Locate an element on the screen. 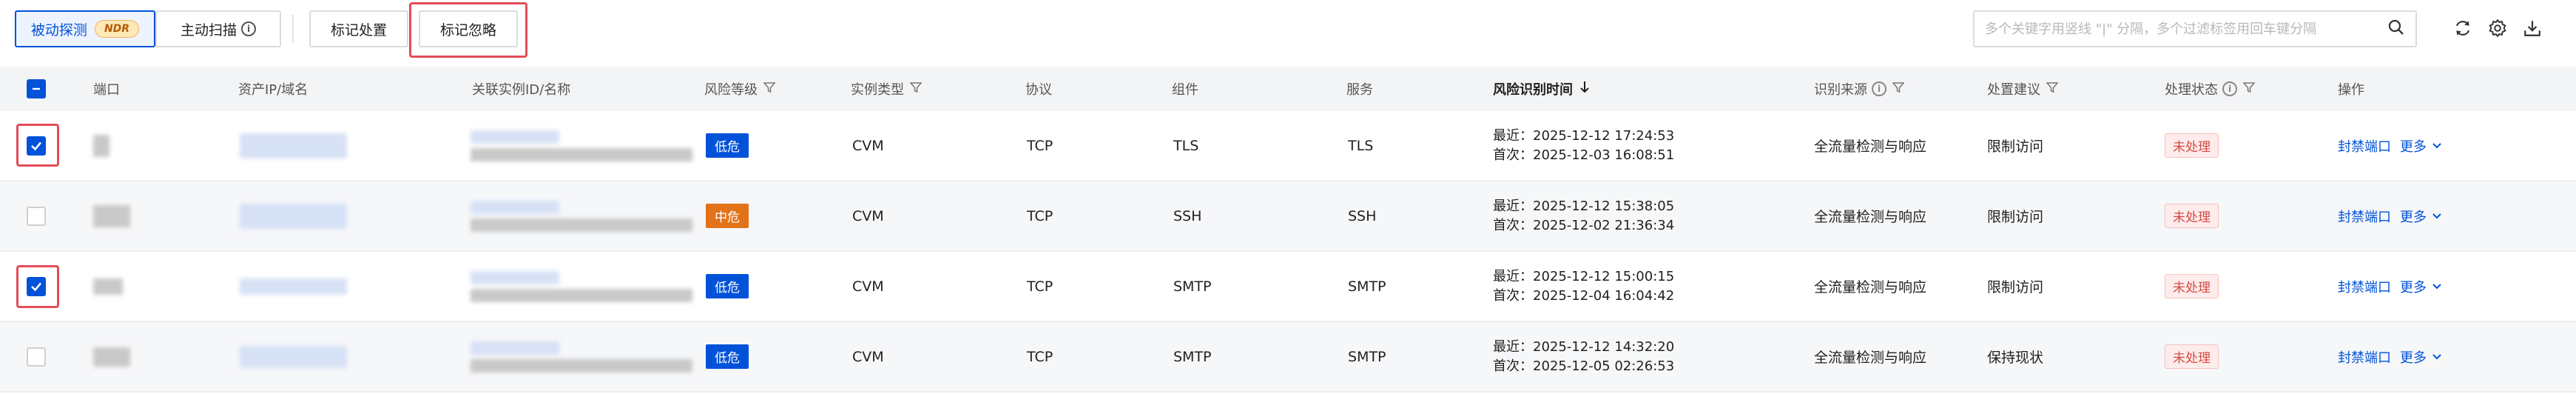  select-all-checkbox is located at coordinates (36, 89).